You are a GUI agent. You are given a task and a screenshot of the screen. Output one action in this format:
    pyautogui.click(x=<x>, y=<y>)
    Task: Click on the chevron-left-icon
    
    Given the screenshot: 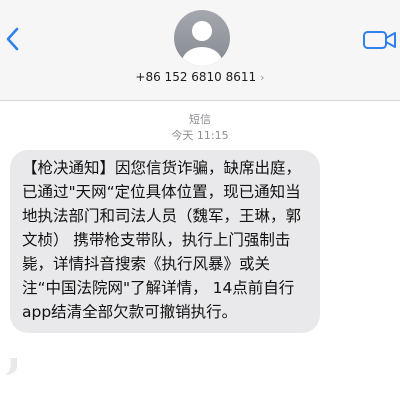 What is the action you would take?
    pyautogui.click(x=12, y=39)
    